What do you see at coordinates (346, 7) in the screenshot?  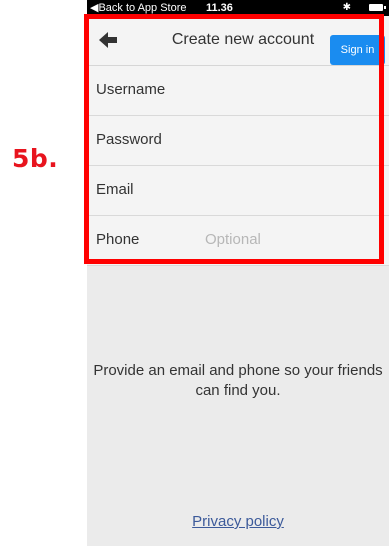 I see `bluetooth-icon: ✱` at bounding box center [346, 7].